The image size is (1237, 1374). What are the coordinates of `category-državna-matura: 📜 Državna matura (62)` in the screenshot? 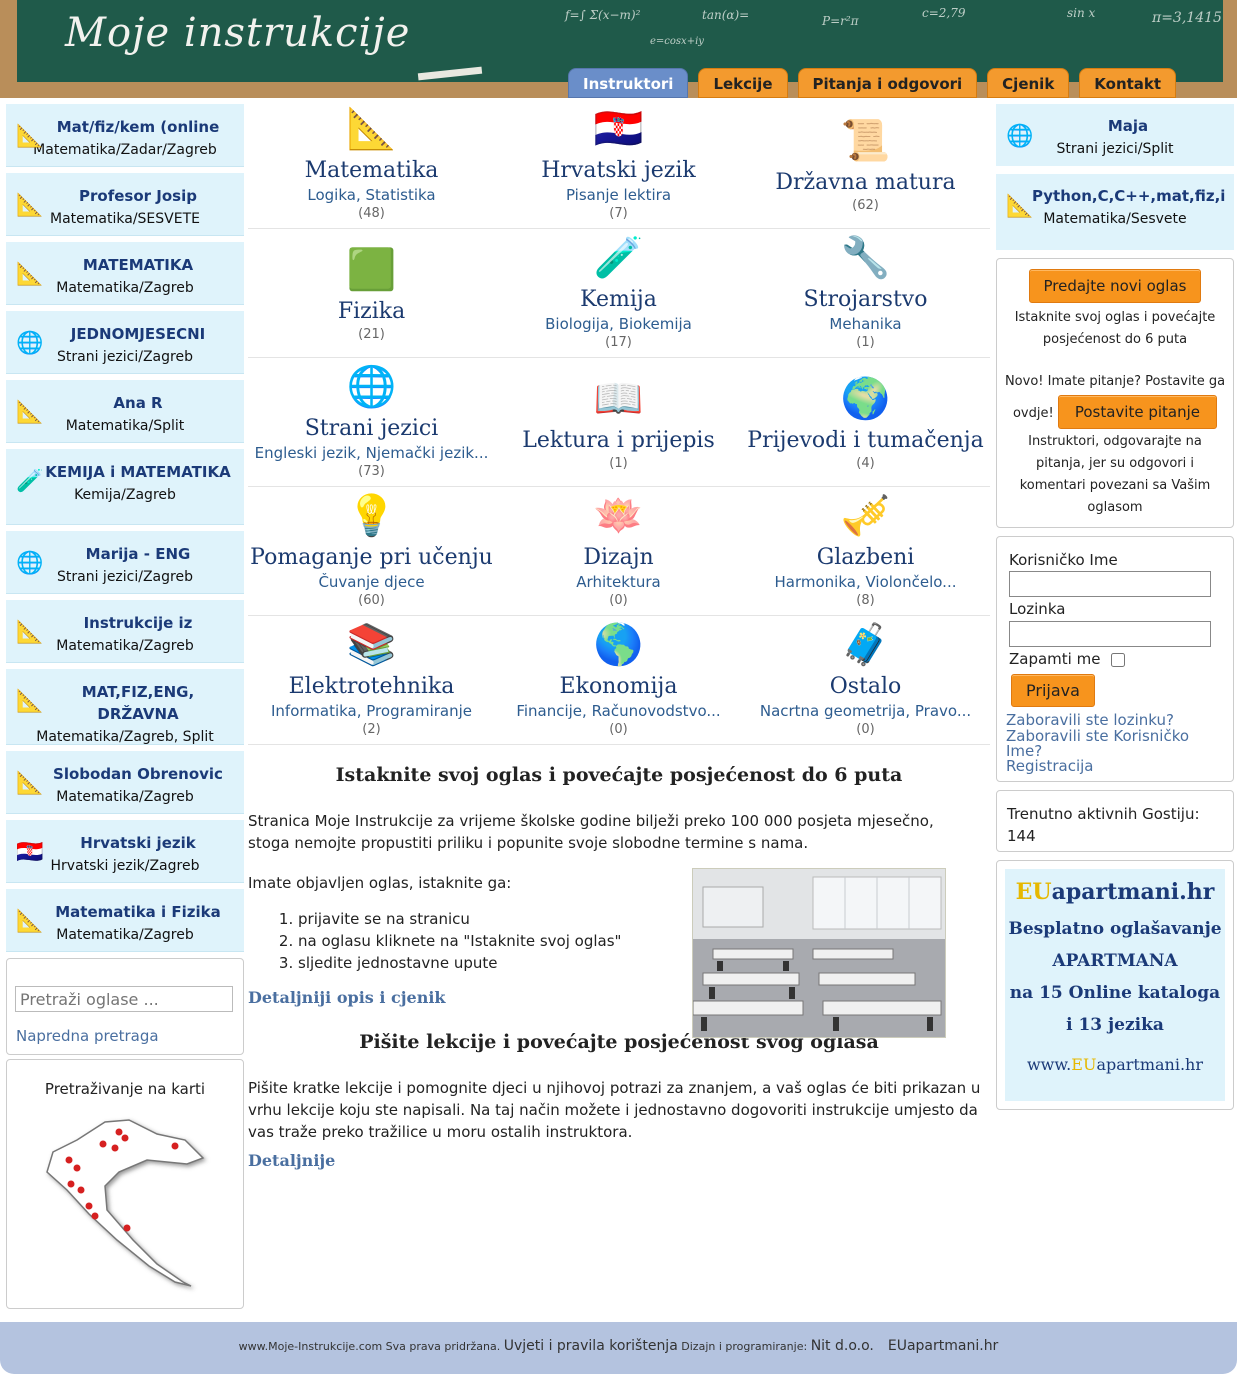 It's located at (865, 162).